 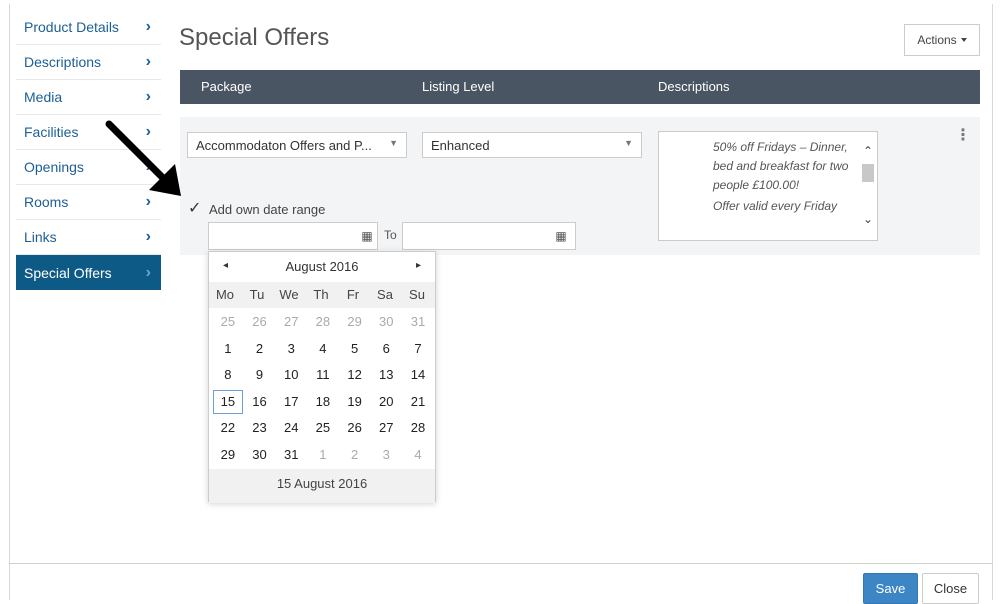 I want to click on day-cell: 7, so click(x=418, y=349).